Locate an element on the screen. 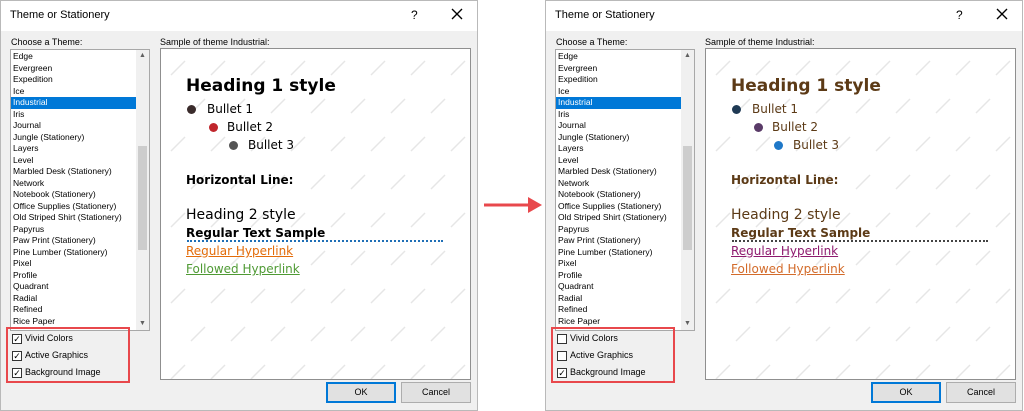 This screenshot has height=411, width=1024. horizontal-line-label: Horizontal Line: is located at coordinates (240, 180).